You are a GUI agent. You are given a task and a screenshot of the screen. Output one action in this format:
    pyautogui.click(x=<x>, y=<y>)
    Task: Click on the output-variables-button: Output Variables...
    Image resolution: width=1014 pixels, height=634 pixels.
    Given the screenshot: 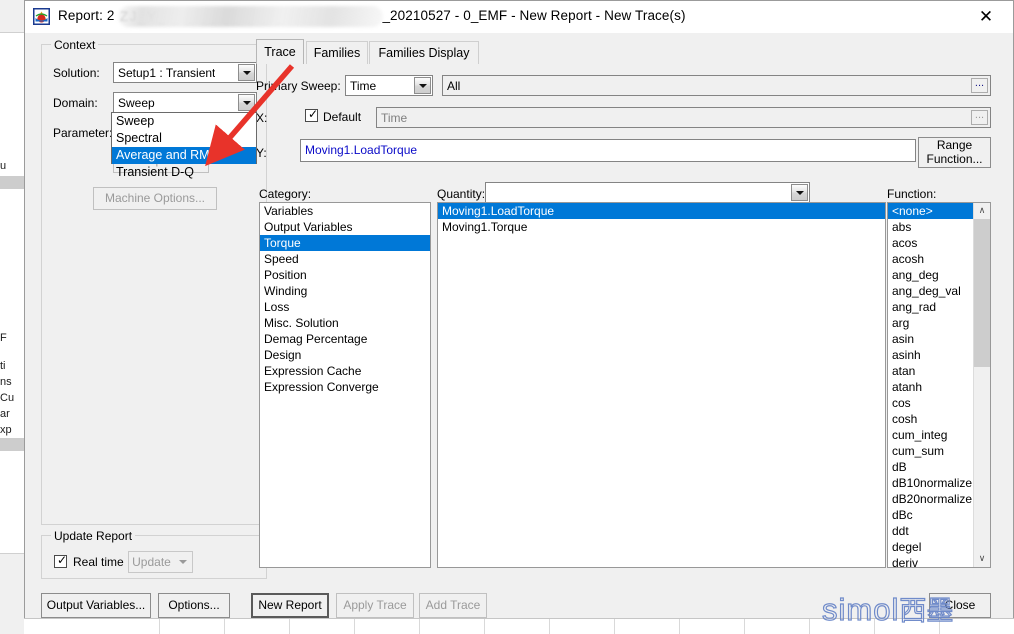 What is the action you would take?
    pyautogui.click(x=96, y=605)
    